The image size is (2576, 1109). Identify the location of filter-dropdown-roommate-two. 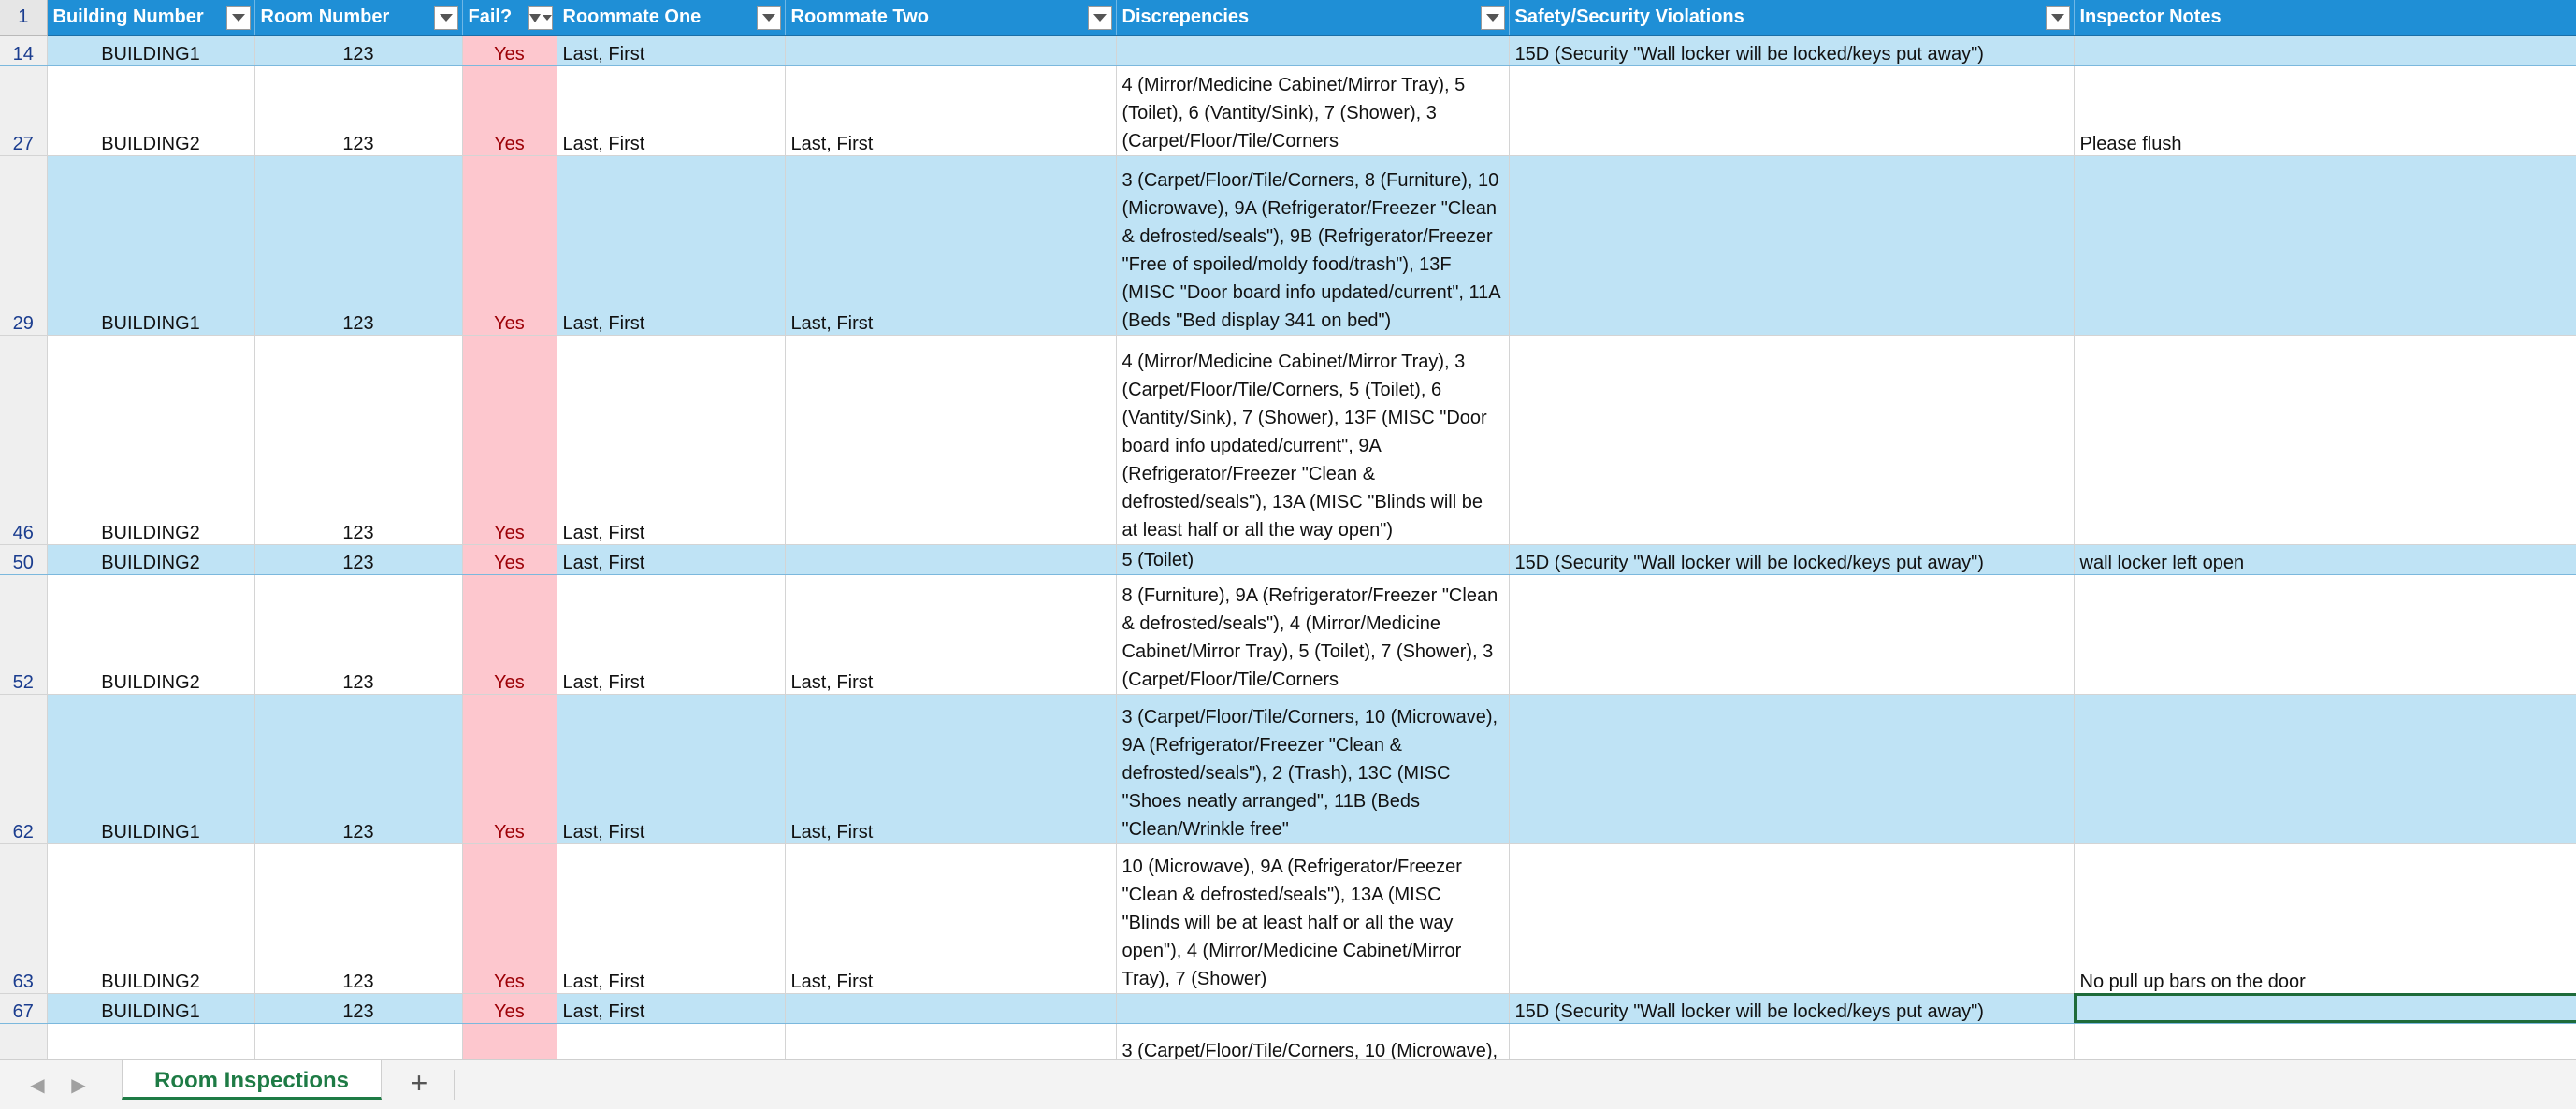
(1099, 18).